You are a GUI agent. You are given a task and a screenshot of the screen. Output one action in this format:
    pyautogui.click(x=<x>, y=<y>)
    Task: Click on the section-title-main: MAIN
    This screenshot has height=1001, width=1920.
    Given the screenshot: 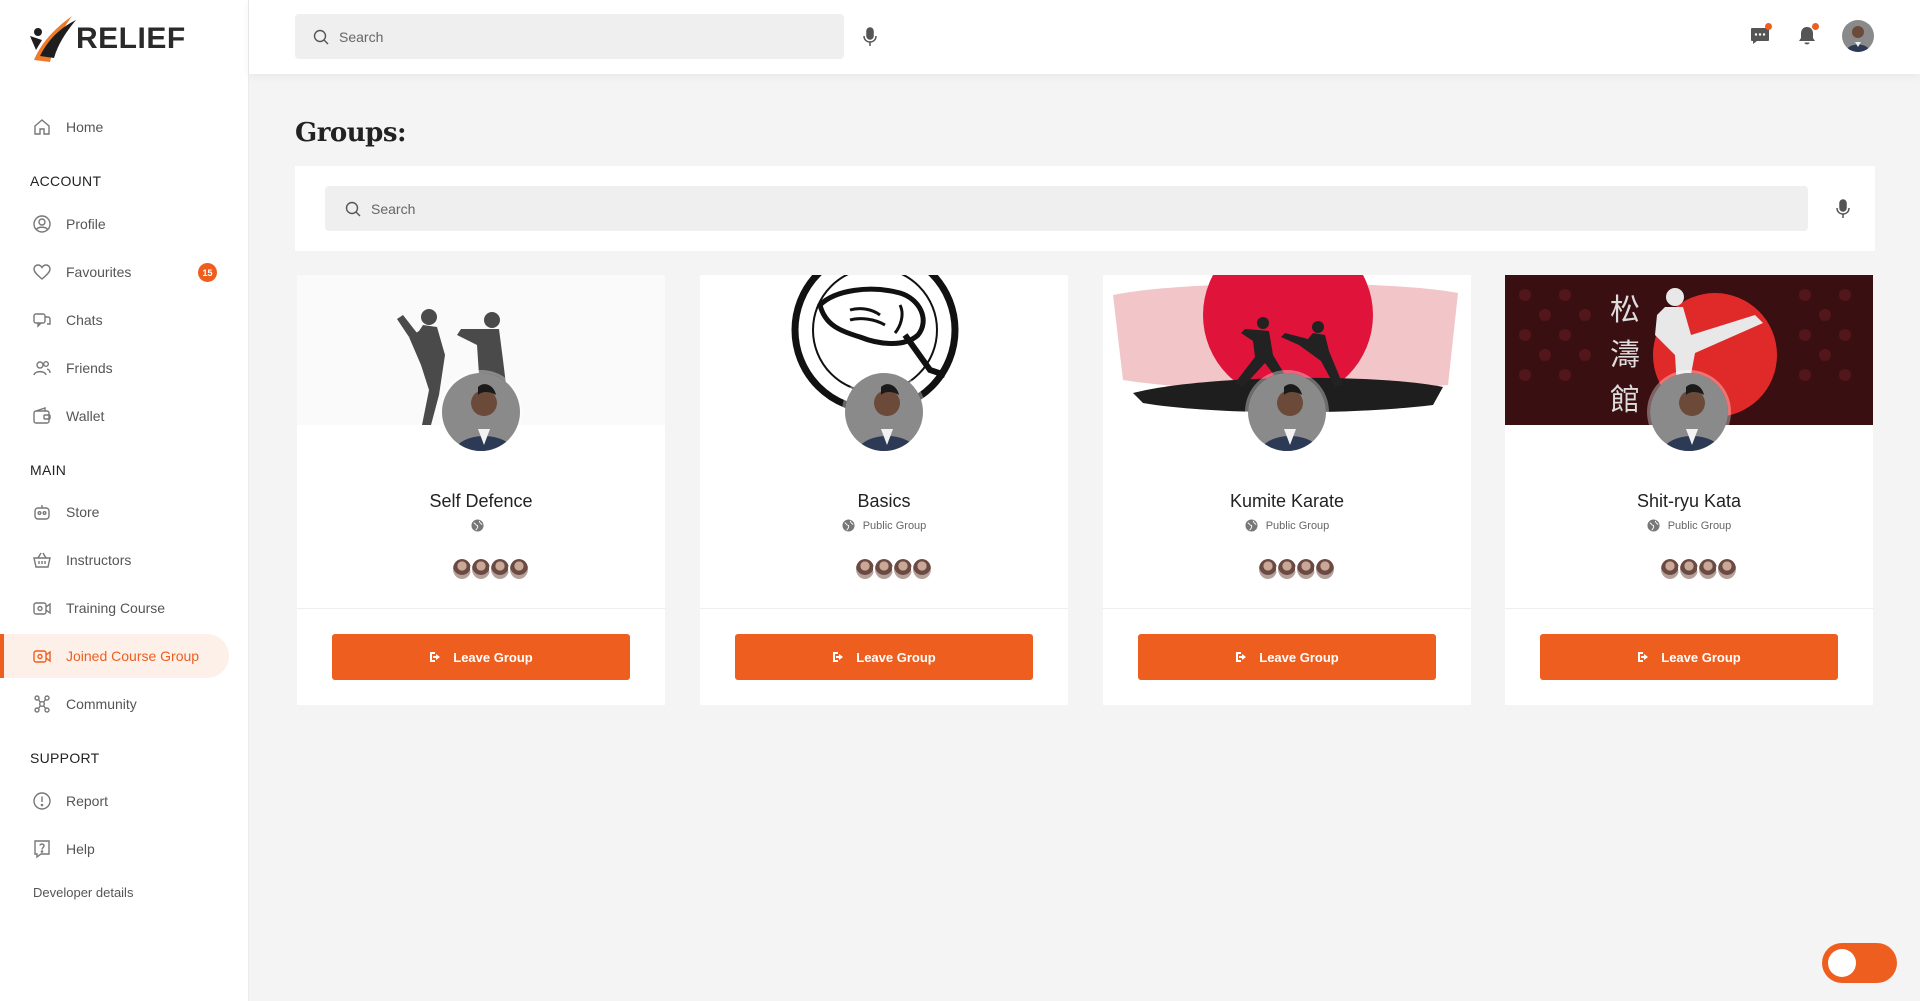 What is the action you would take?
    pyautogui.click(x=48, y=470)
    